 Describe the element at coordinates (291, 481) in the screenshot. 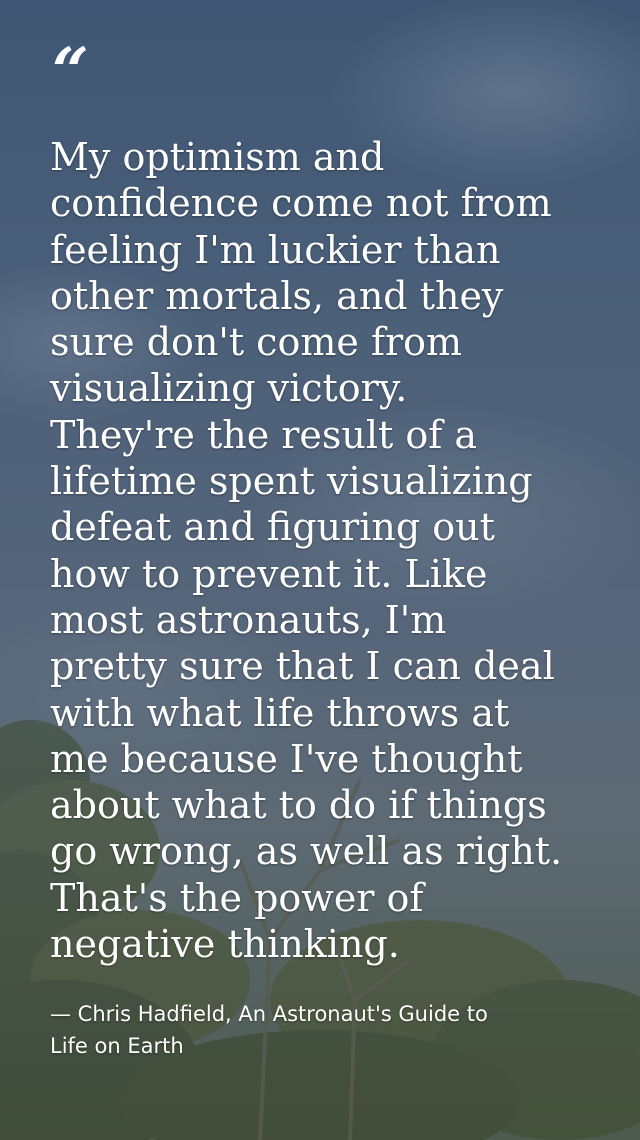

I see `quote-line: lifetime spent visualizing` at that location.